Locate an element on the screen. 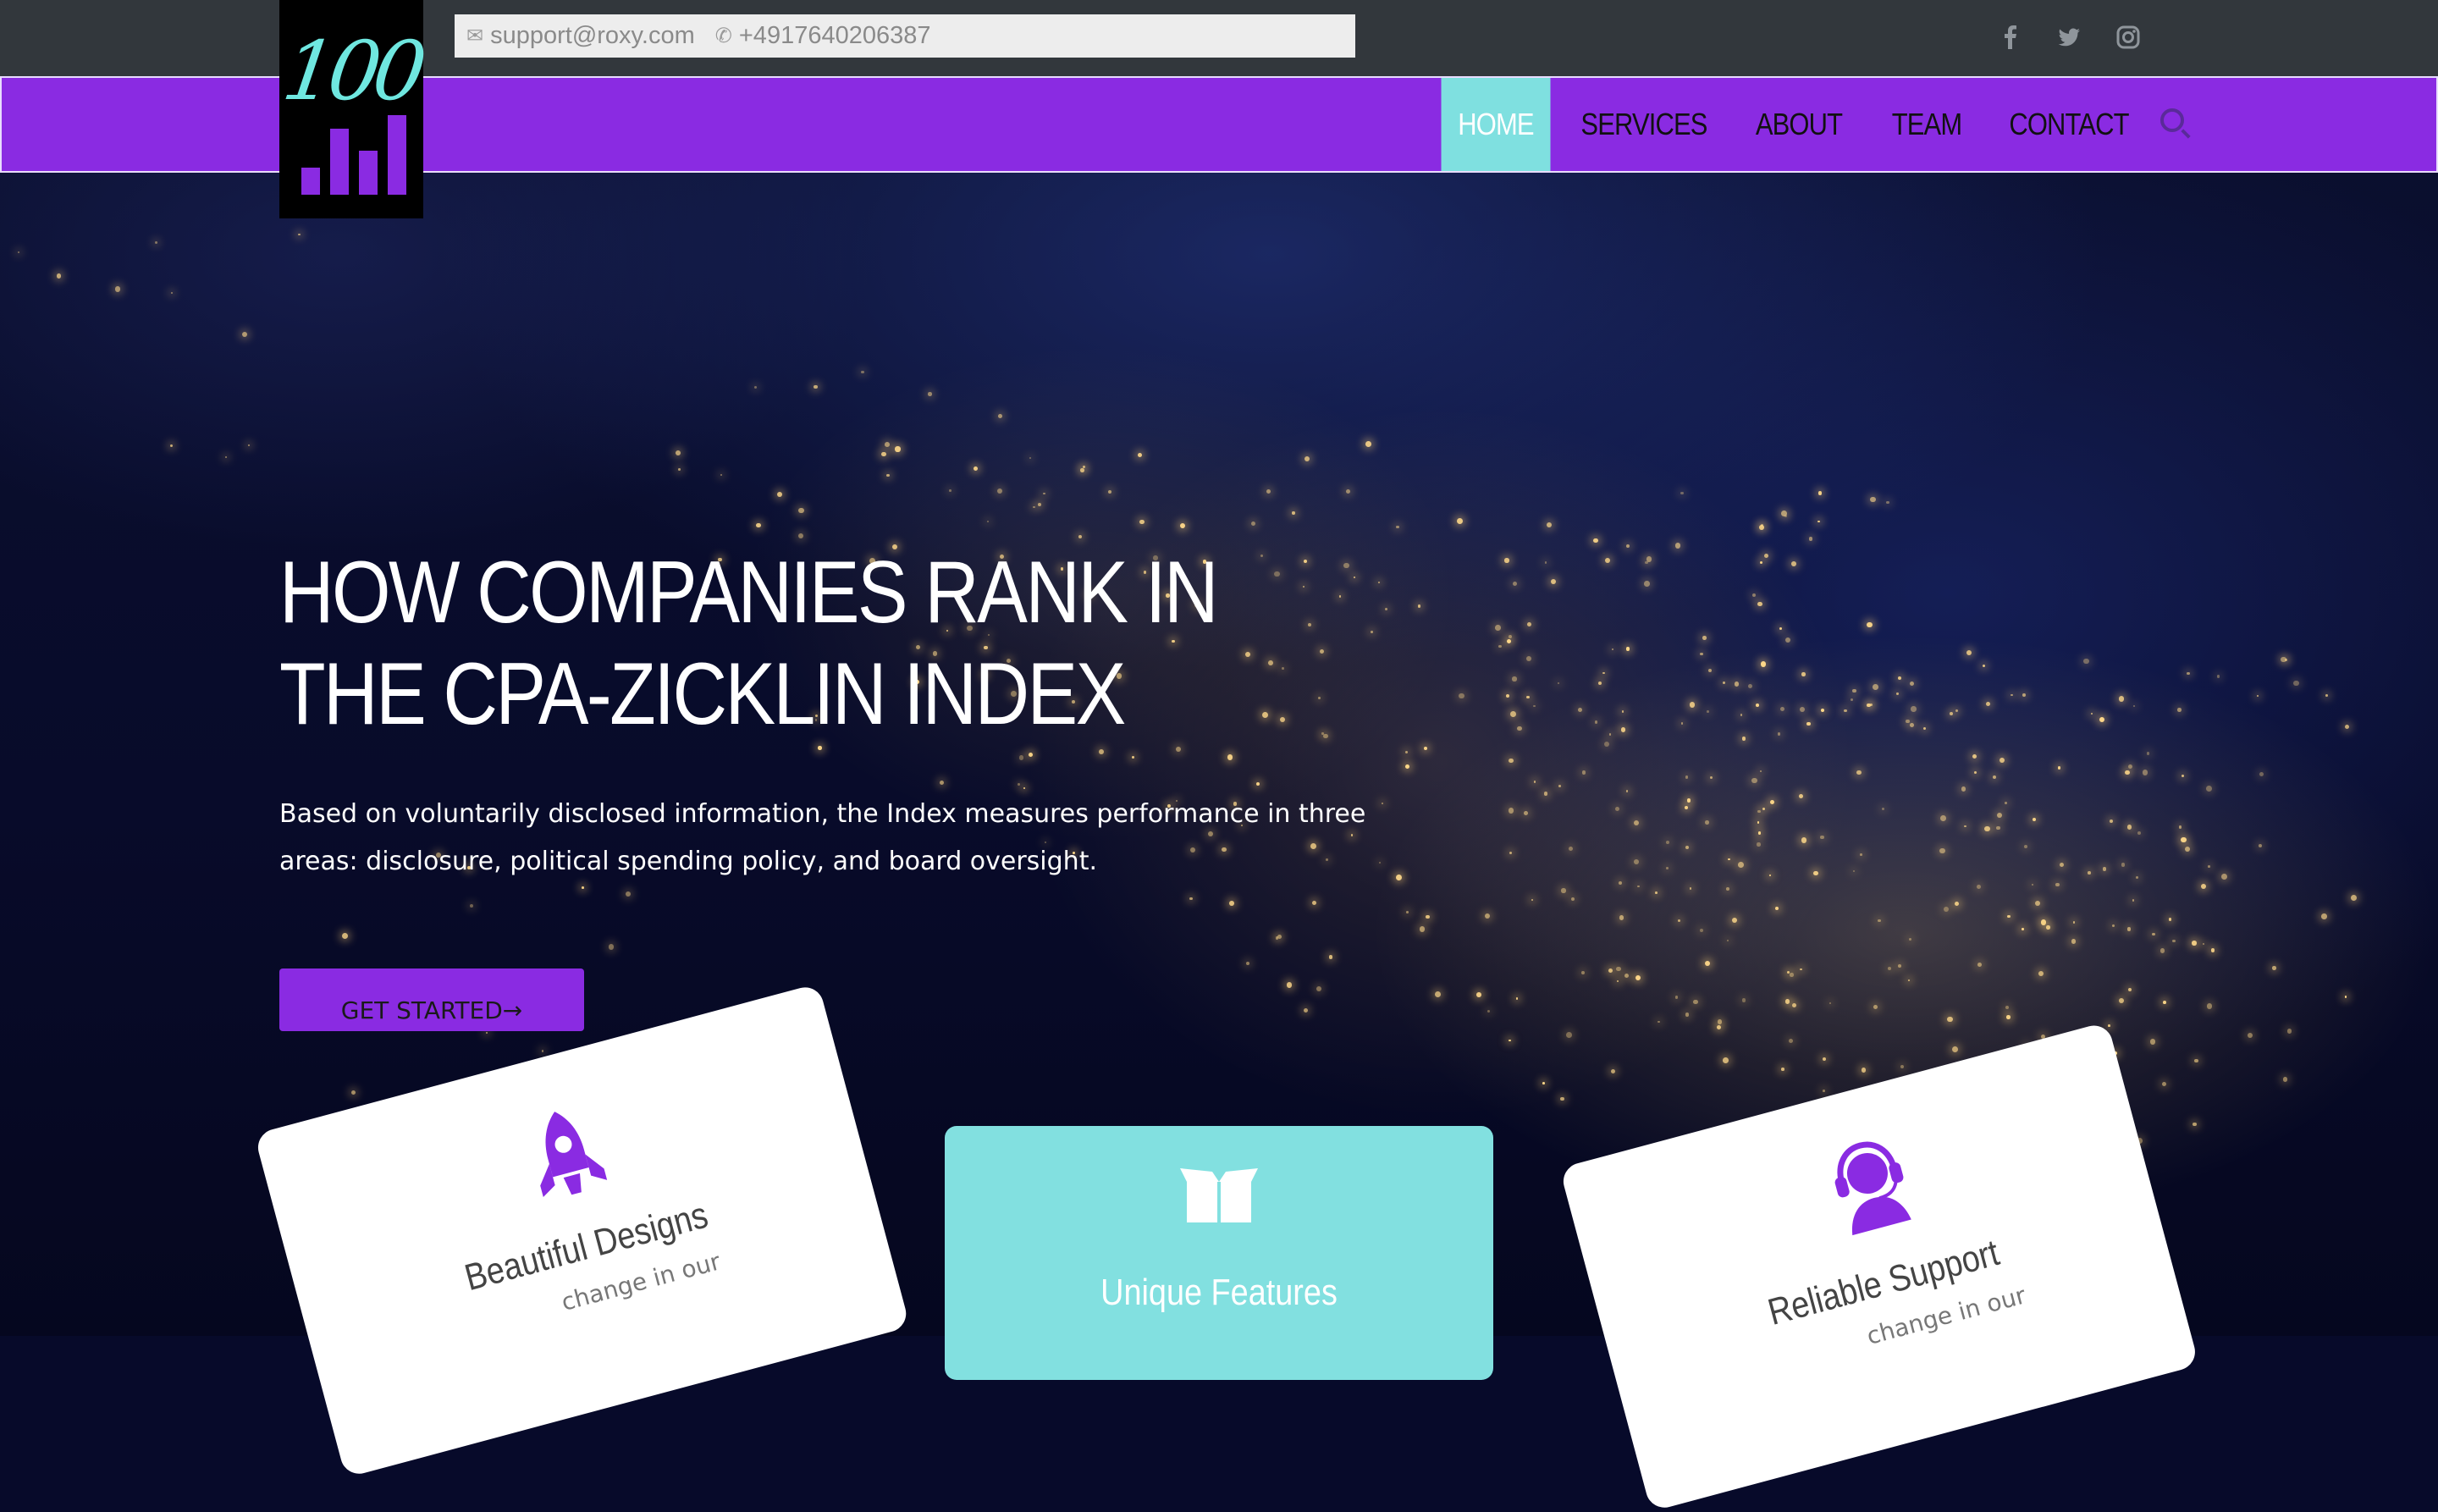  rocket-icon is located at coordinates (566, 1155).